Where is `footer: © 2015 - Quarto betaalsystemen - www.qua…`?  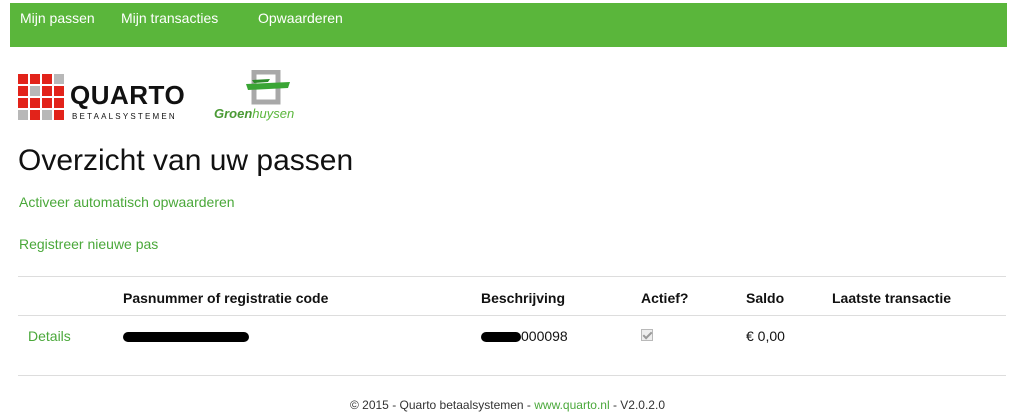 footer: © 2015 - Quarto betaalsystemen - www.qua… is located at coordinates (507, 405).